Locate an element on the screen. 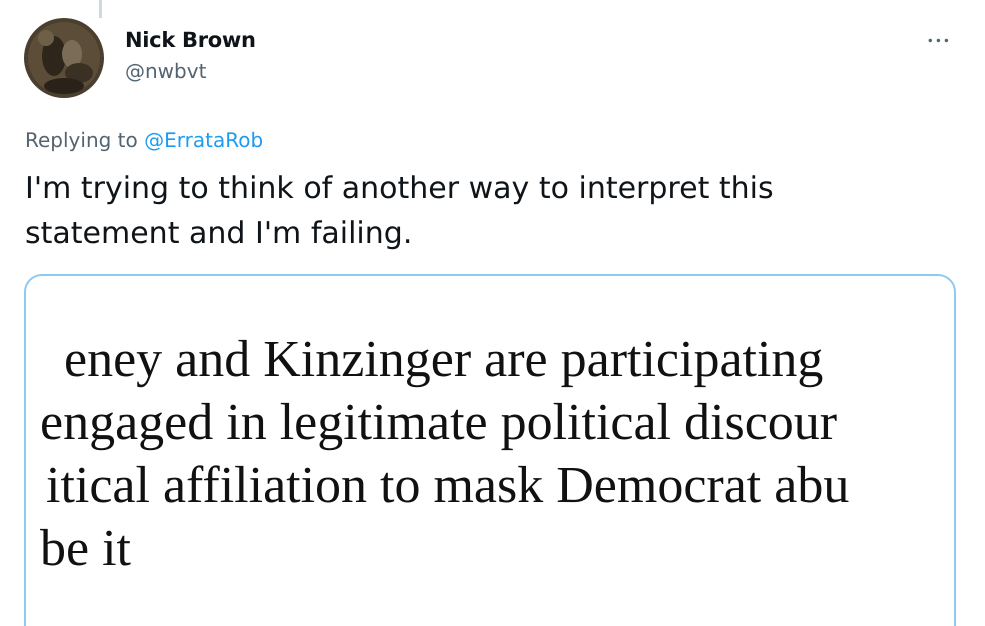  reply-context: Replying to @ErrataRob is located at coordinates (144, 140).